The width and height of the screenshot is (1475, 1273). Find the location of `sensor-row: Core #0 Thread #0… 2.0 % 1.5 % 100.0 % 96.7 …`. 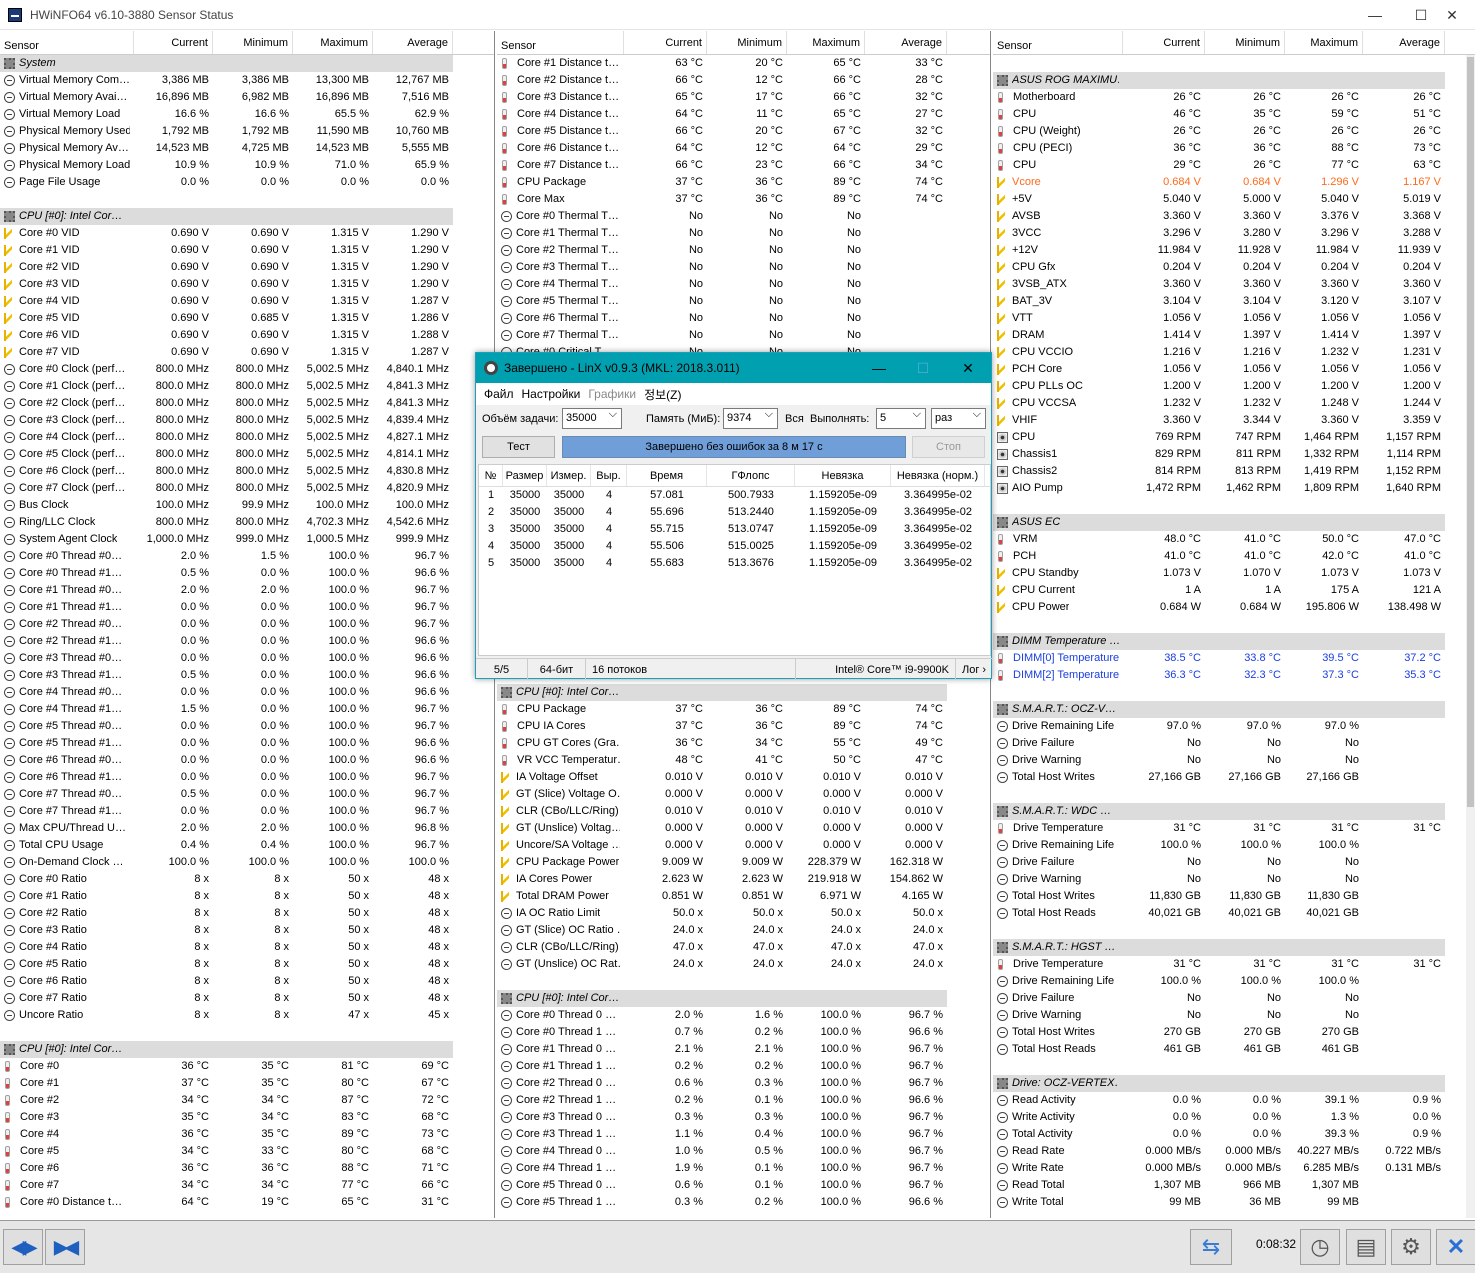

sensor-row: Core #0 Thread #0… 2.0 % 1.5 % 100.0 % 96.7 … is located at coordinates (247, 556).